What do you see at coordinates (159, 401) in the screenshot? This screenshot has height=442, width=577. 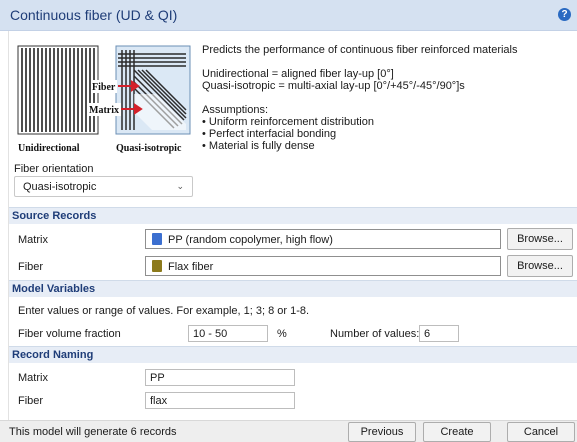 I see `naming-fiber-value: flax` at bounding box center [159, 401].